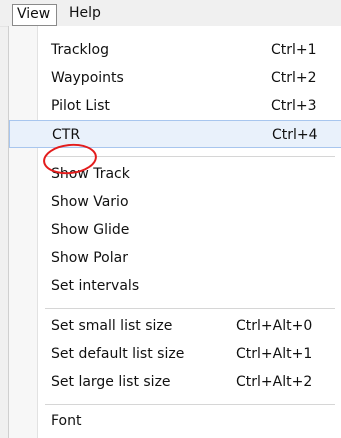 The height and width of the screenshot is (438, 341). I want to click on menu-item-label: Set large list size, so click(111, 382).